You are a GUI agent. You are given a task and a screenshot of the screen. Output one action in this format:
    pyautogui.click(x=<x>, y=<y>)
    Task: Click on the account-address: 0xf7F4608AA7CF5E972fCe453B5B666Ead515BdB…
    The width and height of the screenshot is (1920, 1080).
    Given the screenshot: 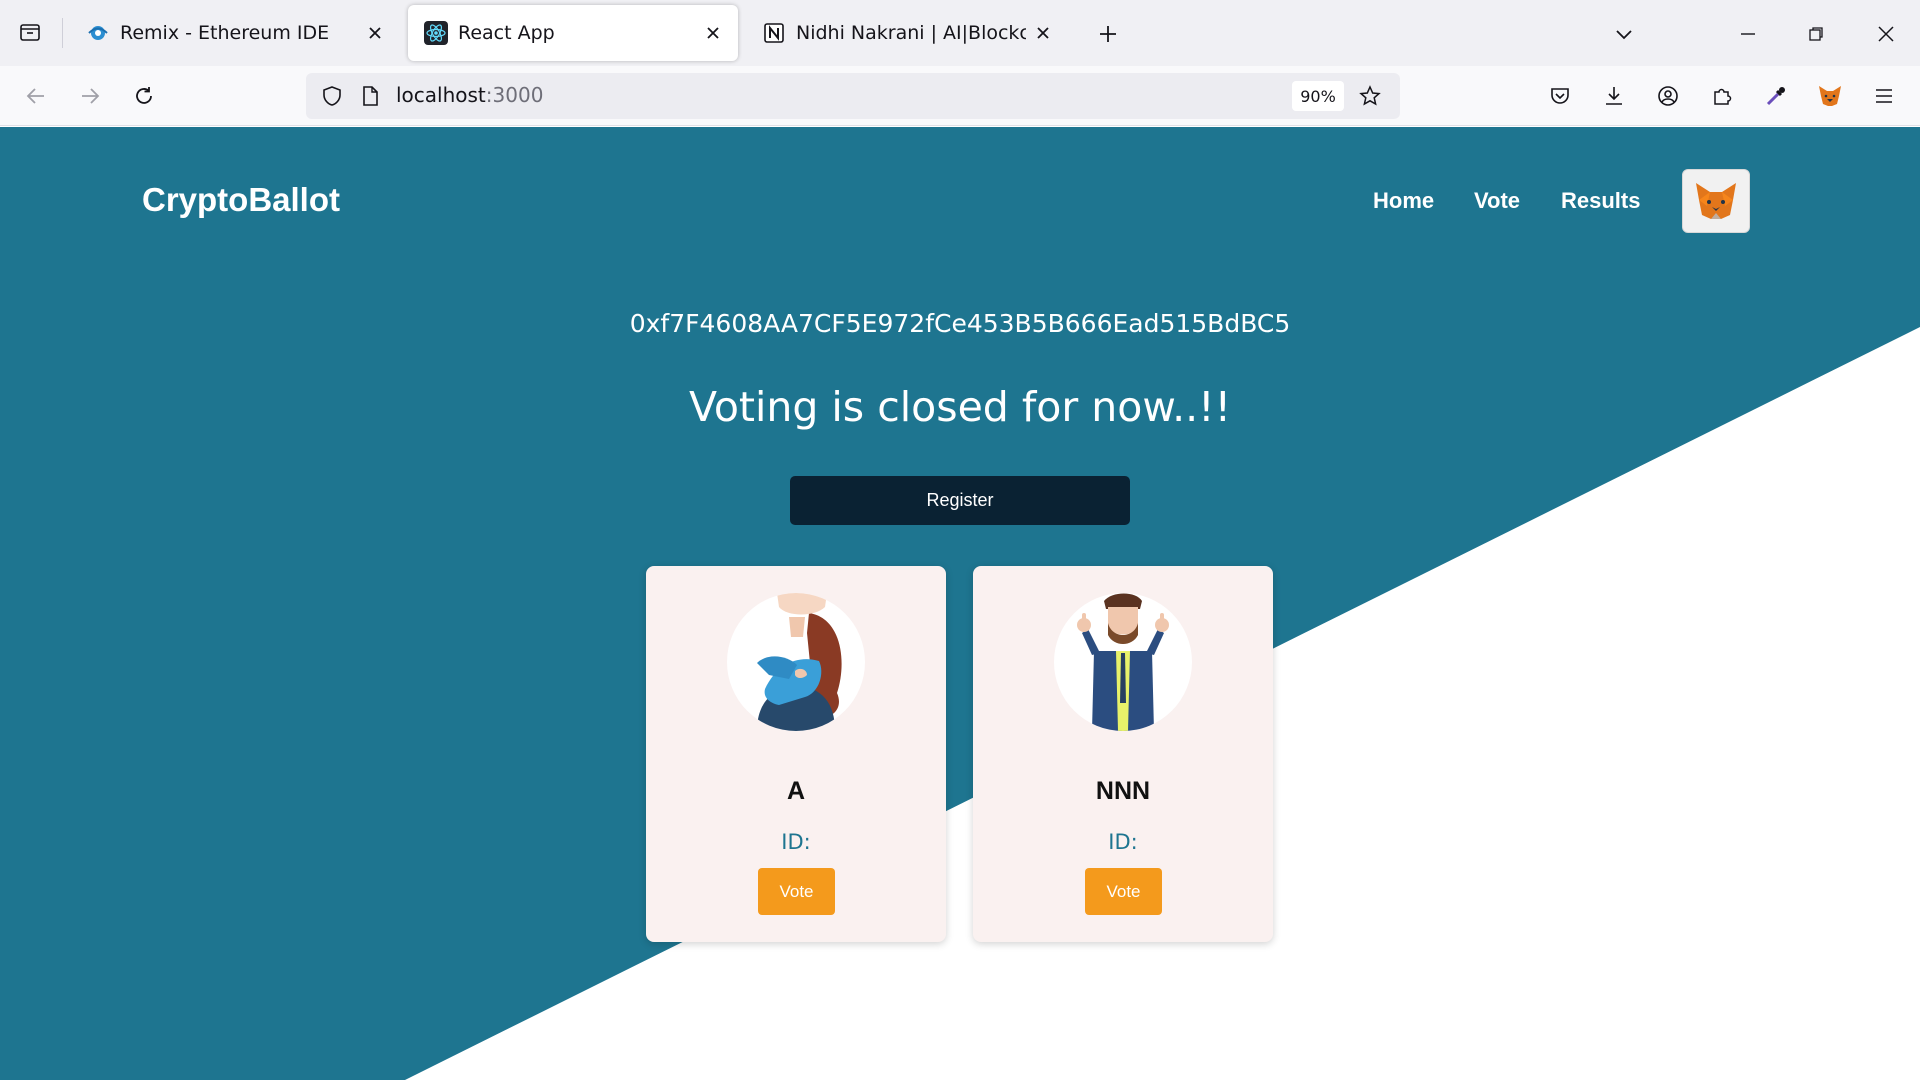 What is the action you would take?
    pyautogui.click(x=960, y=323)
    